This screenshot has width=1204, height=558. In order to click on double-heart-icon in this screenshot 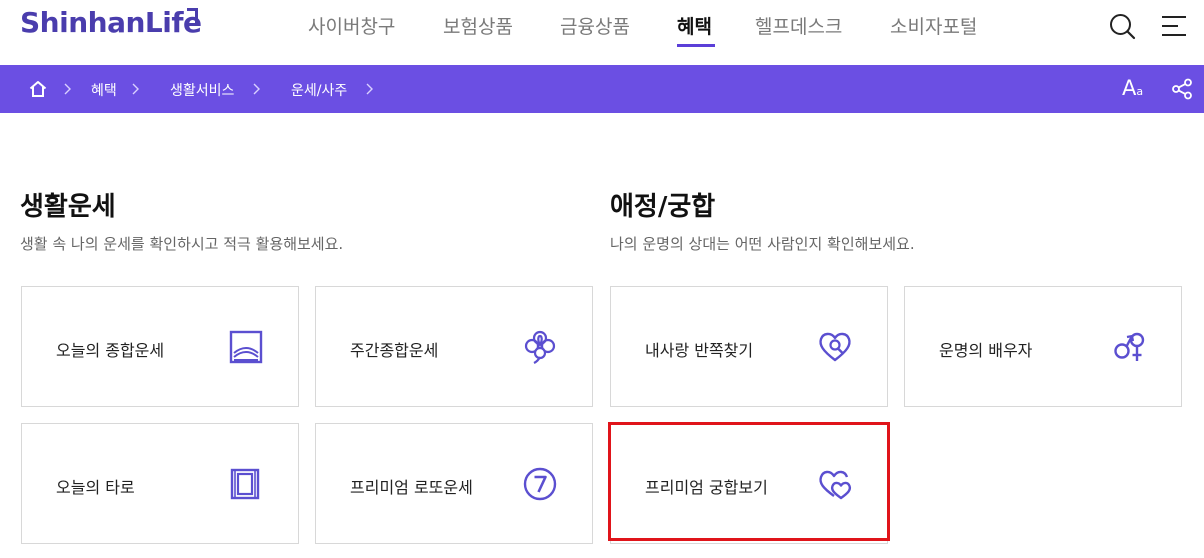, I will do `click(835, 485)`.